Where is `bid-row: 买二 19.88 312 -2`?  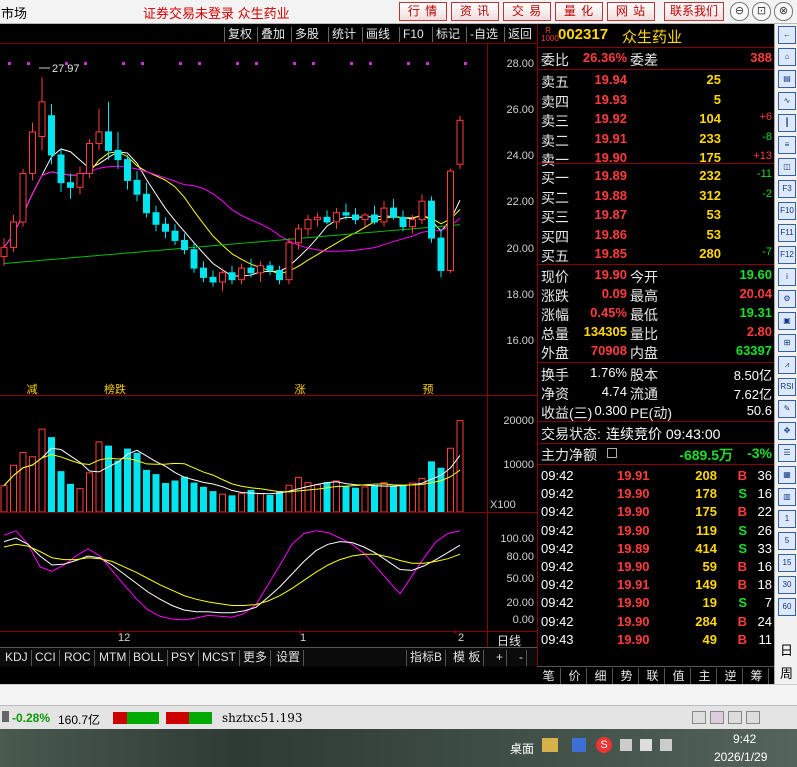
bid-row: 买二 19.88 312 -2 is located at coordinates (656, 197).